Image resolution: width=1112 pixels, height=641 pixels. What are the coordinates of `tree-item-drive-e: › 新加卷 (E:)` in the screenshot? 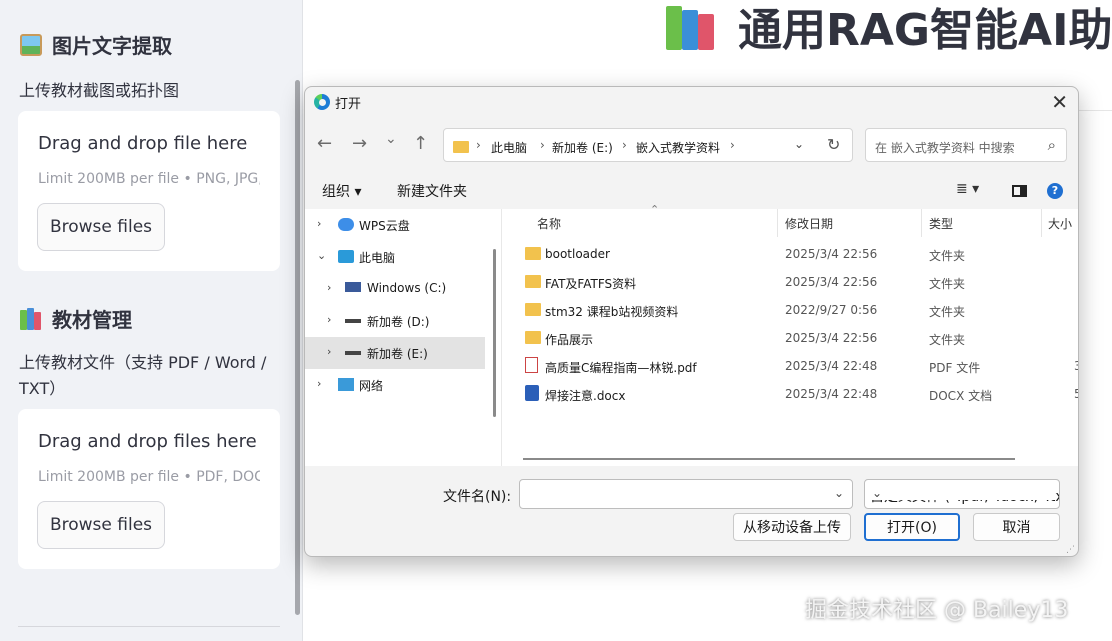 It's located at (395, 353).